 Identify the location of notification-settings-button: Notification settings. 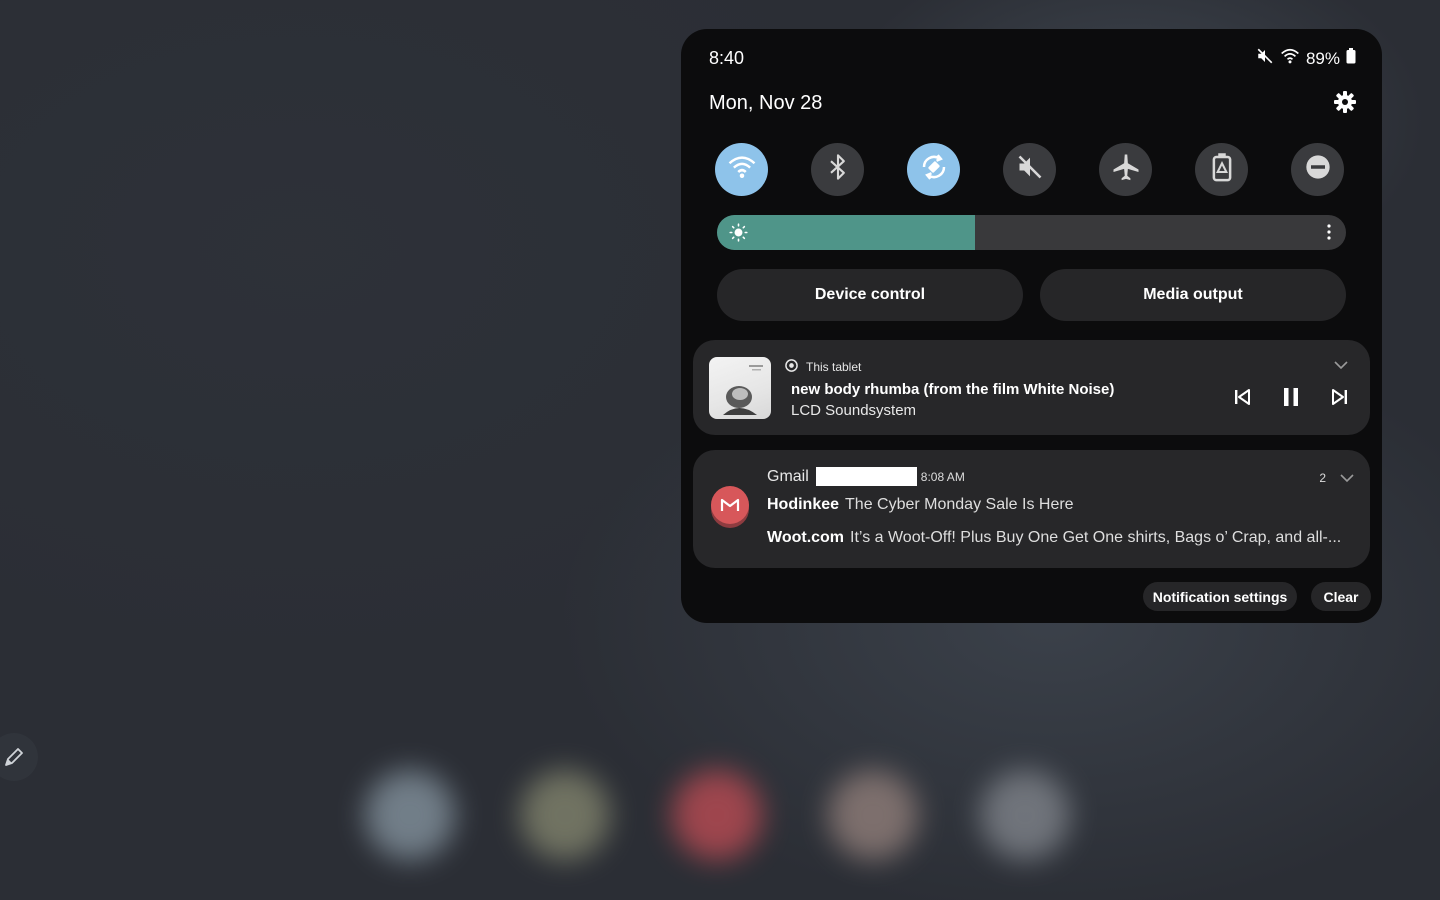
(1220, 596).